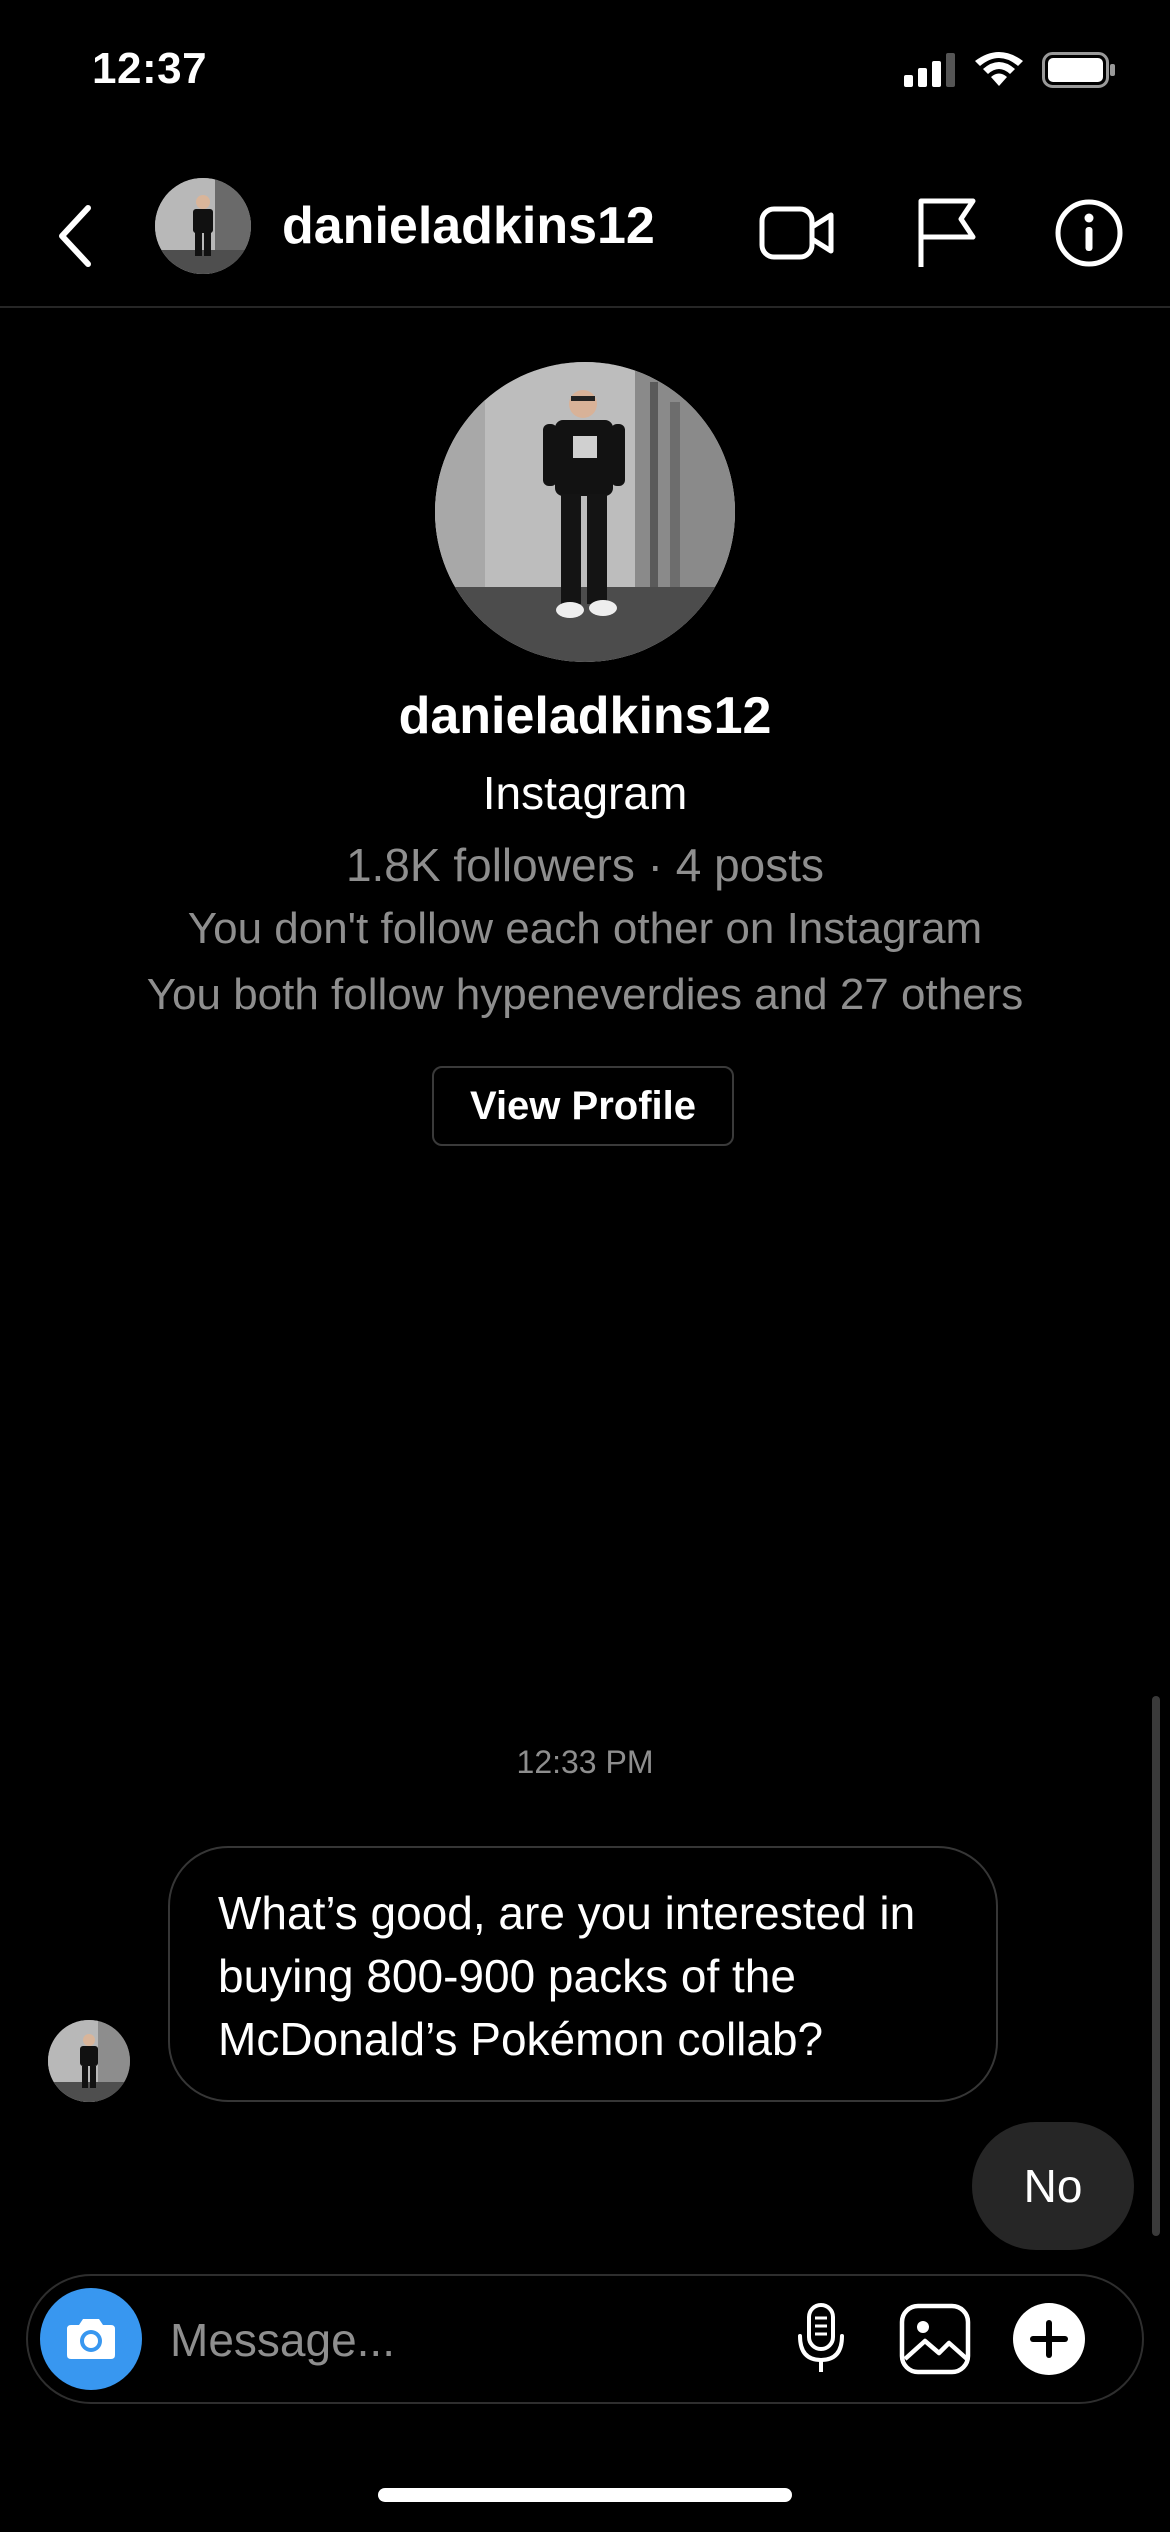 This screenshot has width=1170, height=2532. Describe the element at coordinates (583, 1106) in the screenshot. I see `view-profile-button: View Profile` at that location.